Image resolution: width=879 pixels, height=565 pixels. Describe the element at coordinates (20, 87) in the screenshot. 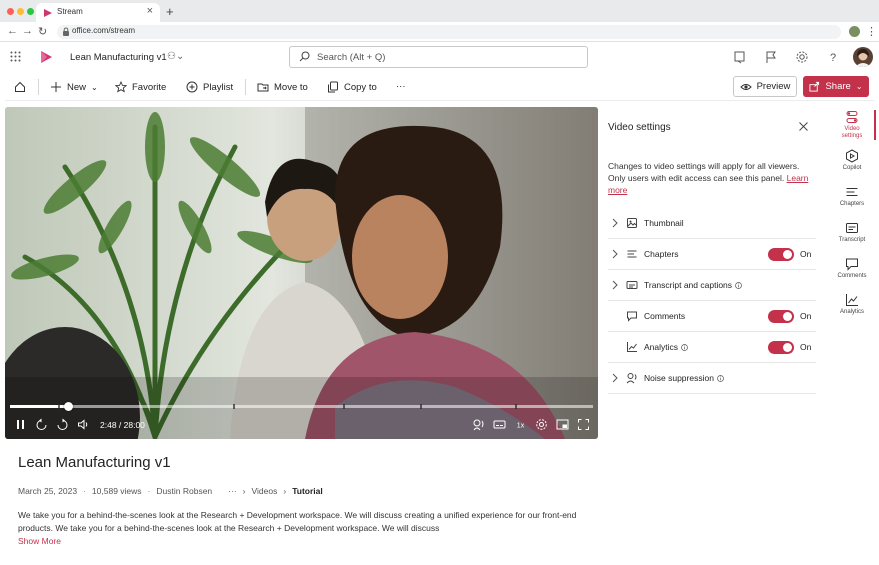

I see `home-icon` at that location.